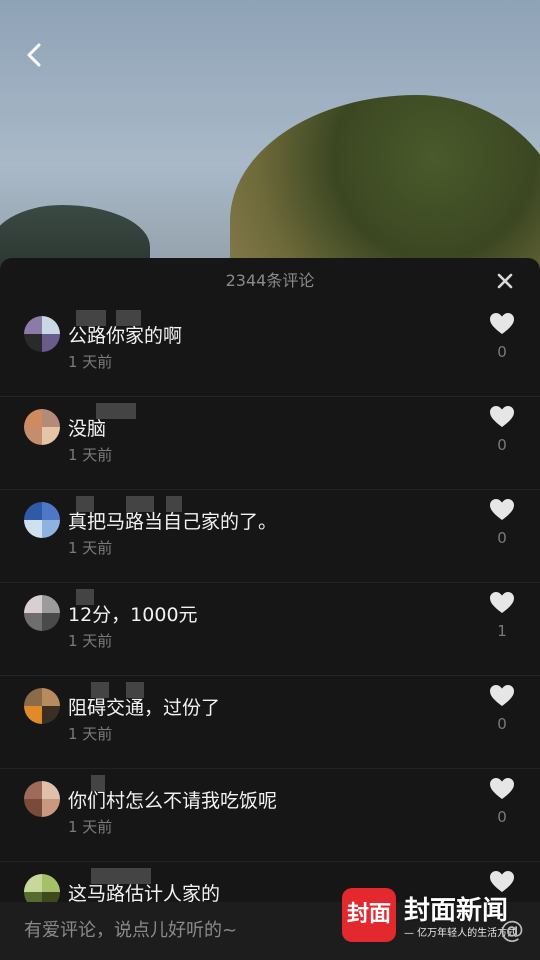  What do you see at coordinates (270, 350) in the screenshot?
I see `comment-row: 公路你家的啊 1 天前 0` at bounding box center [270, 350].